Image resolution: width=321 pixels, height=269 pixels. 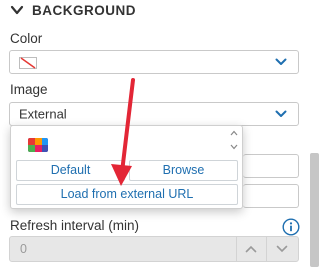 What do you see at coordinates (23, 249) in the screenshot?
I see `refresh-interval-value: 0` at bounding box center [23, 249].